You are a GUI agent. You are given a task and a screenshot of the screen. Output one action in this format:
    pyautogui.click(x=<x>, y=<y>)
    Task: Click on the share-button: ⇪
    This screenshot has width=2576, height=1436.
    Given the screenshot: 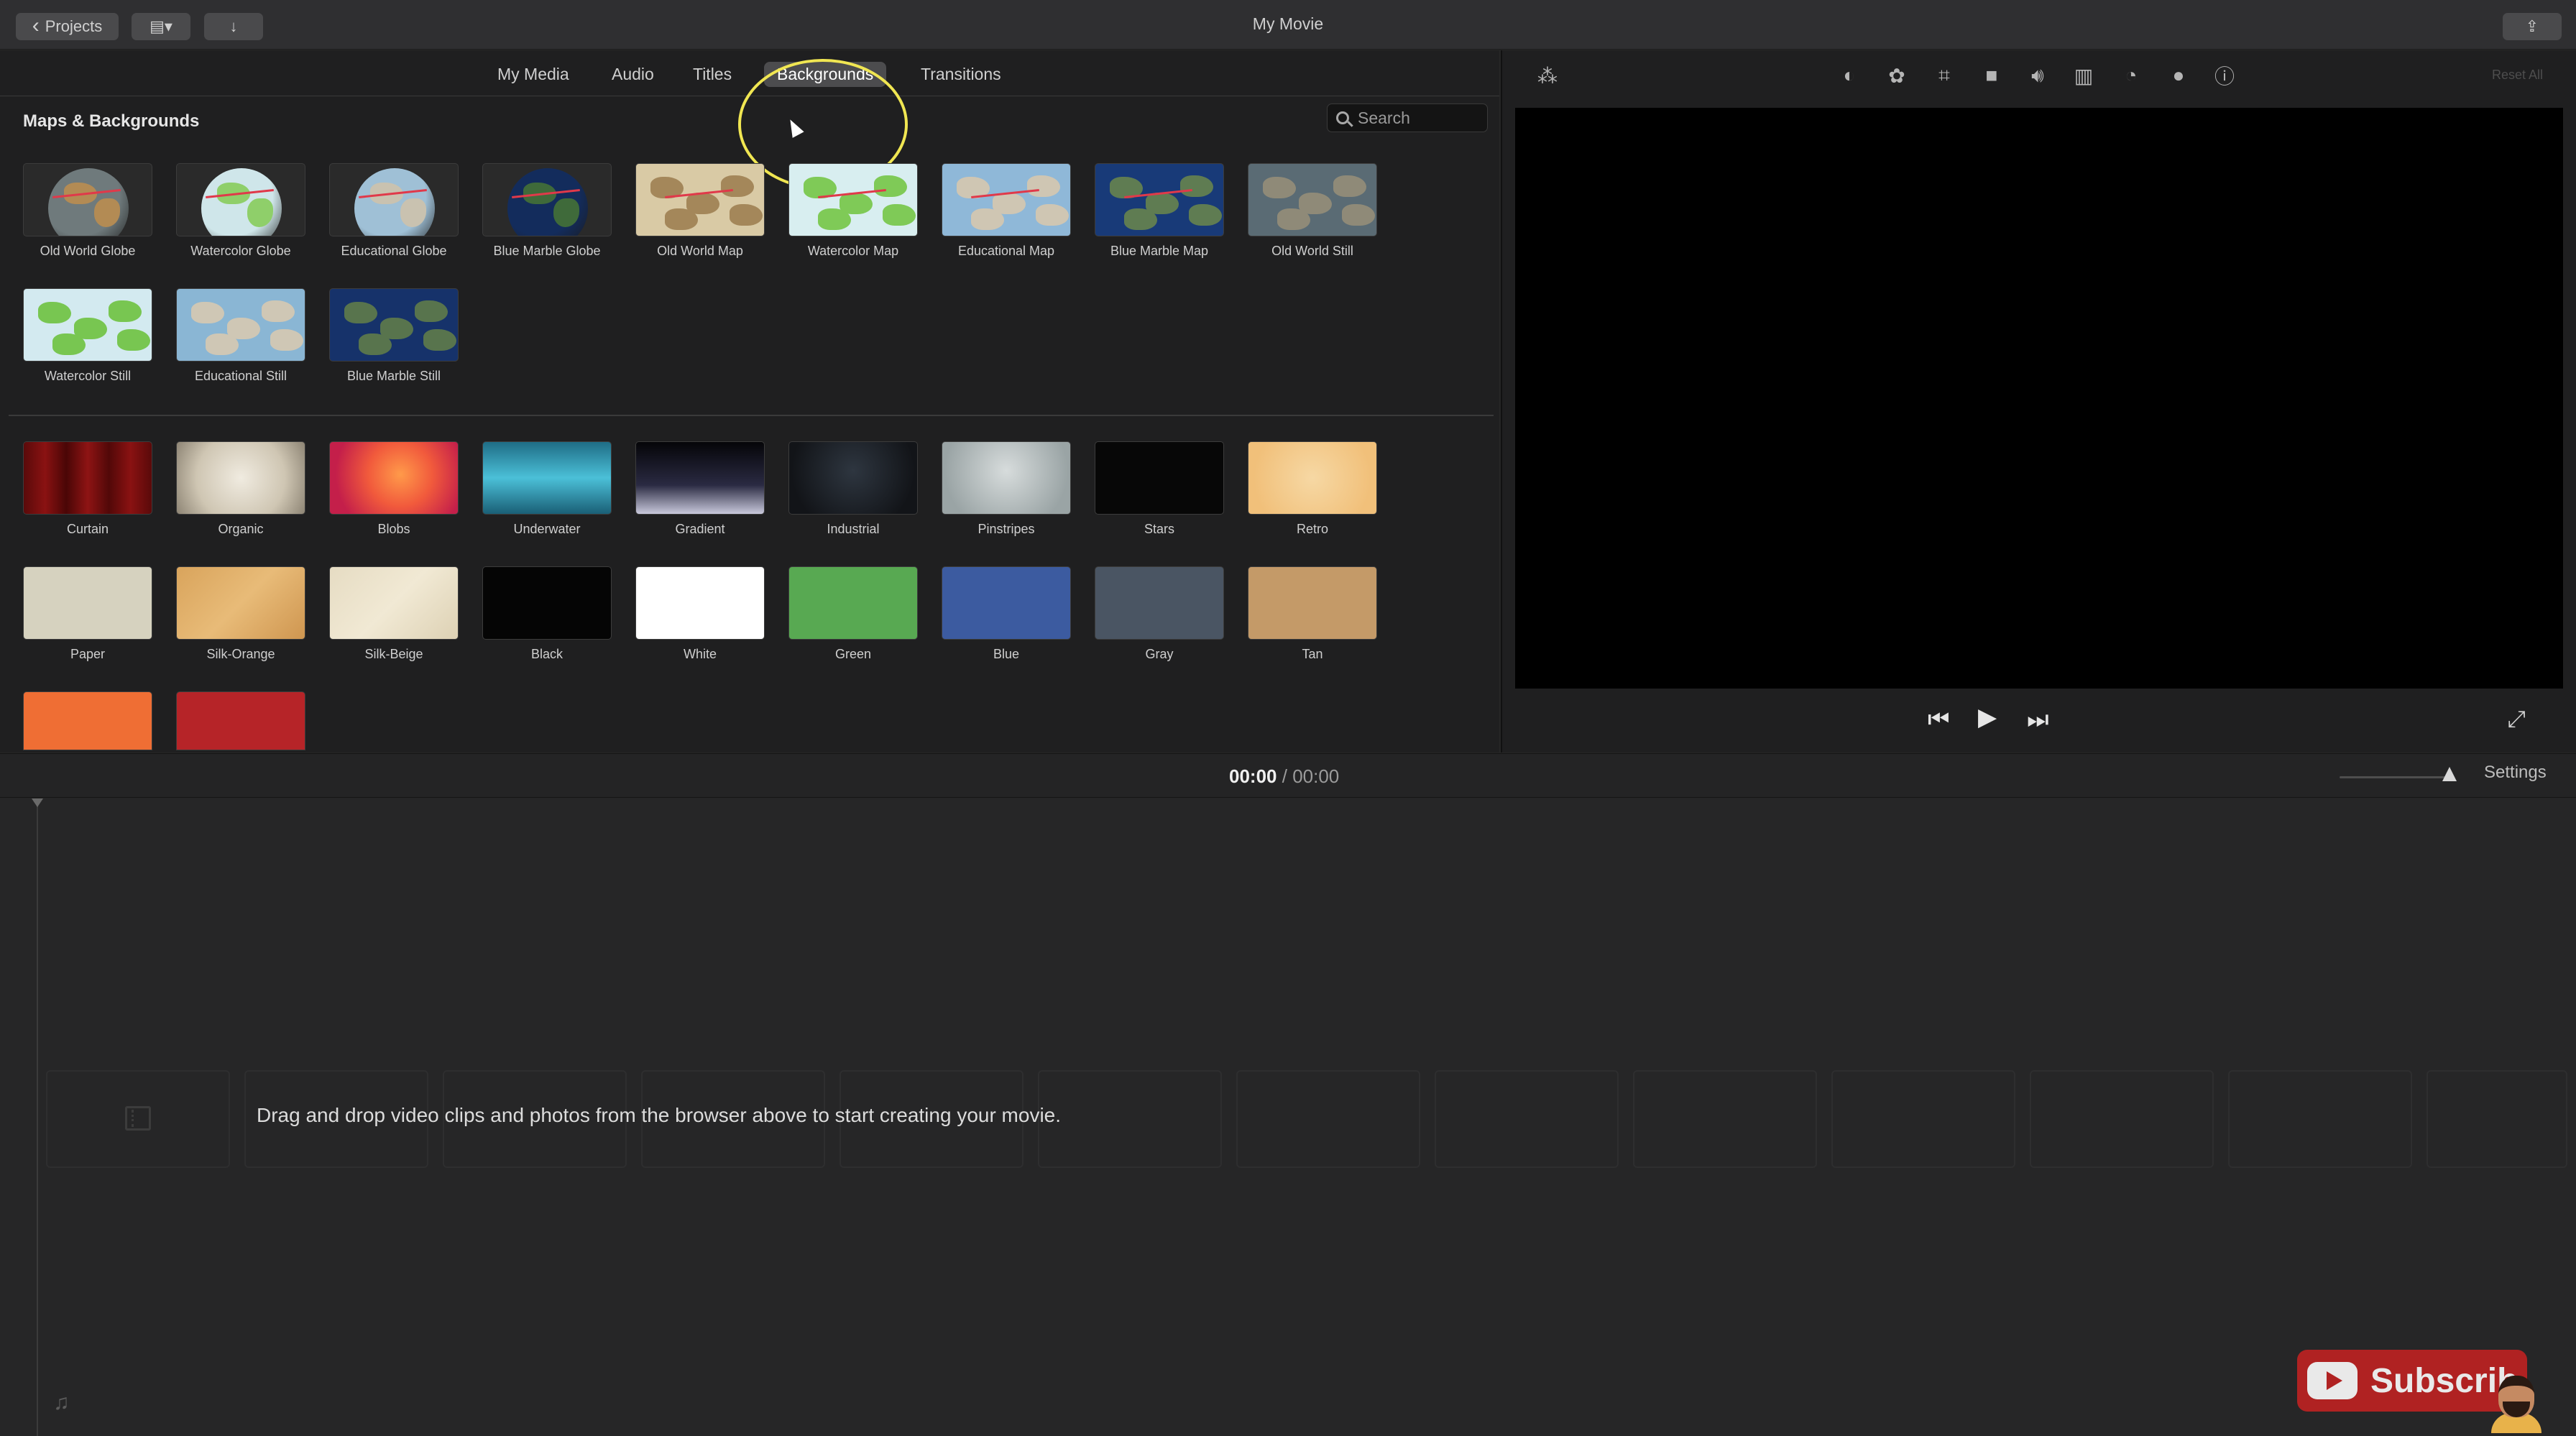 What is the action you would take?
    pyautogui.click(x=2532, y=27)
    